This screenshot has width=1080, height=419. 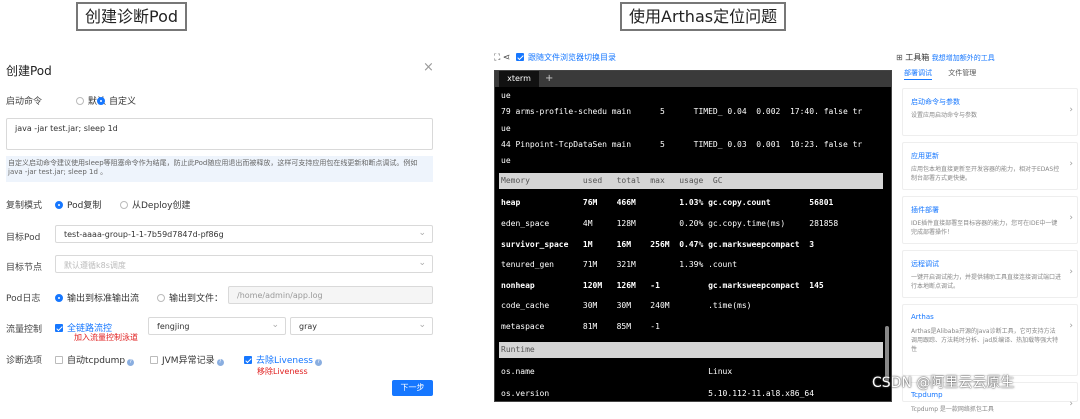 What do you see at coordinates (219, 134) in the screenshot?
I see `startup-cmd-input: java -jar test.jar; sleep 1d` at bounding box center [219, 134].